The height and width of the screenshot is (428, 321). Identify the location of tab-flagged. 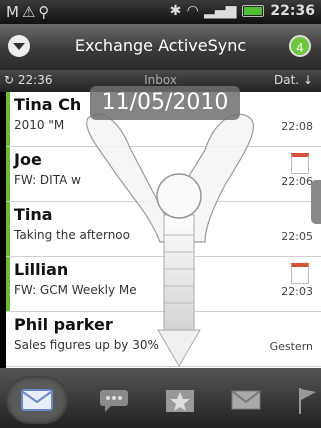
(305, 400).